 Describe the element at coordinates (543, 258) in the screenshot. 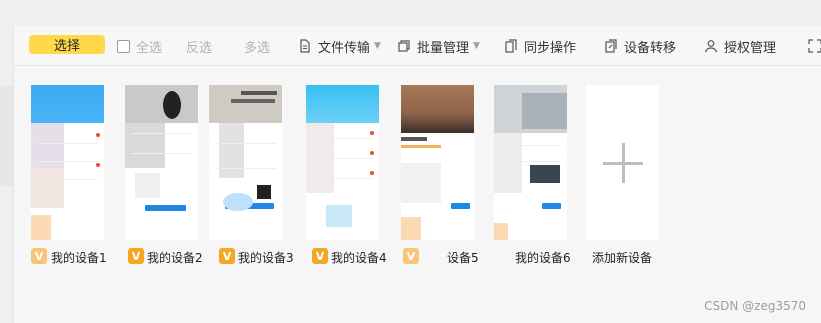

I see `device-name: 我的设备6` at that location.